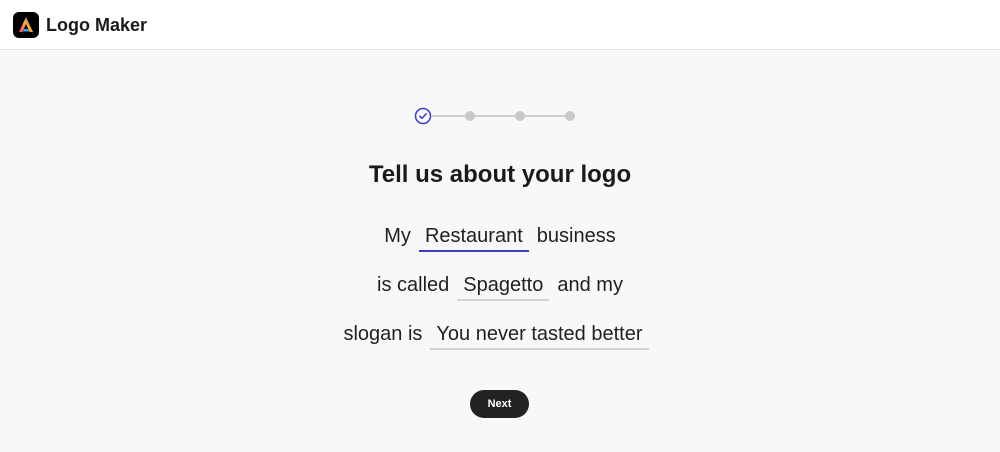 This screenshot has width=1000, height=452. I want to click on step-4-dot, so click(570, 116).